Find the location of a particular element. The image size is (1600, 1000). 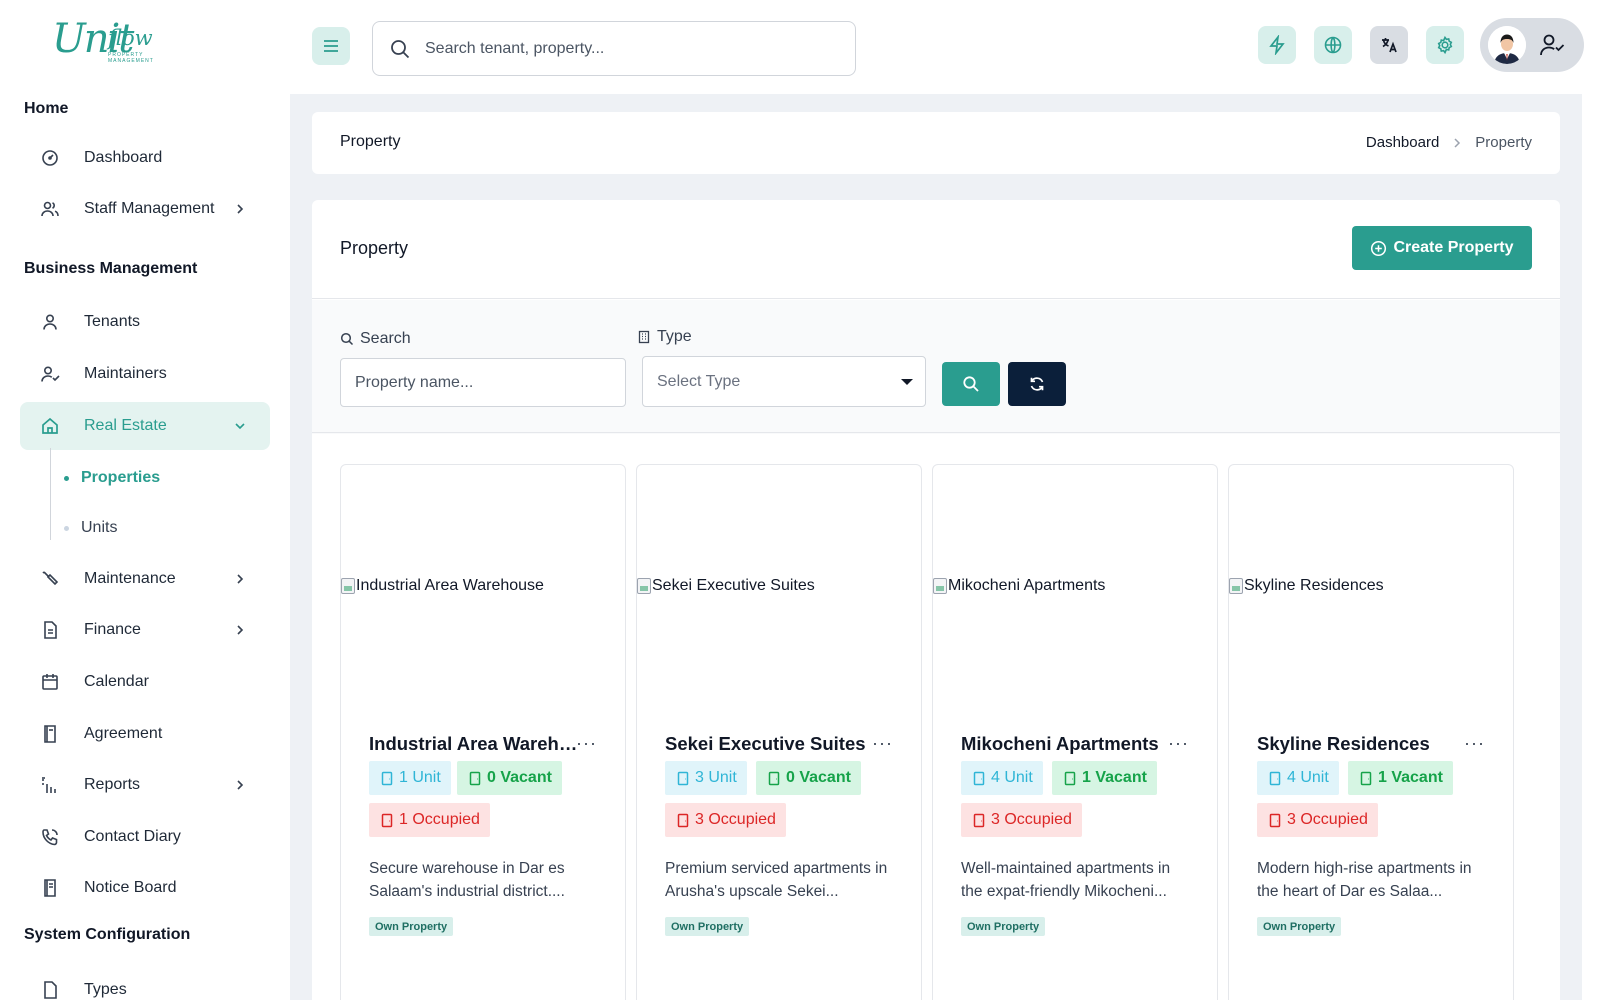

chevron-down-icon is located at coordinates (240, 426).